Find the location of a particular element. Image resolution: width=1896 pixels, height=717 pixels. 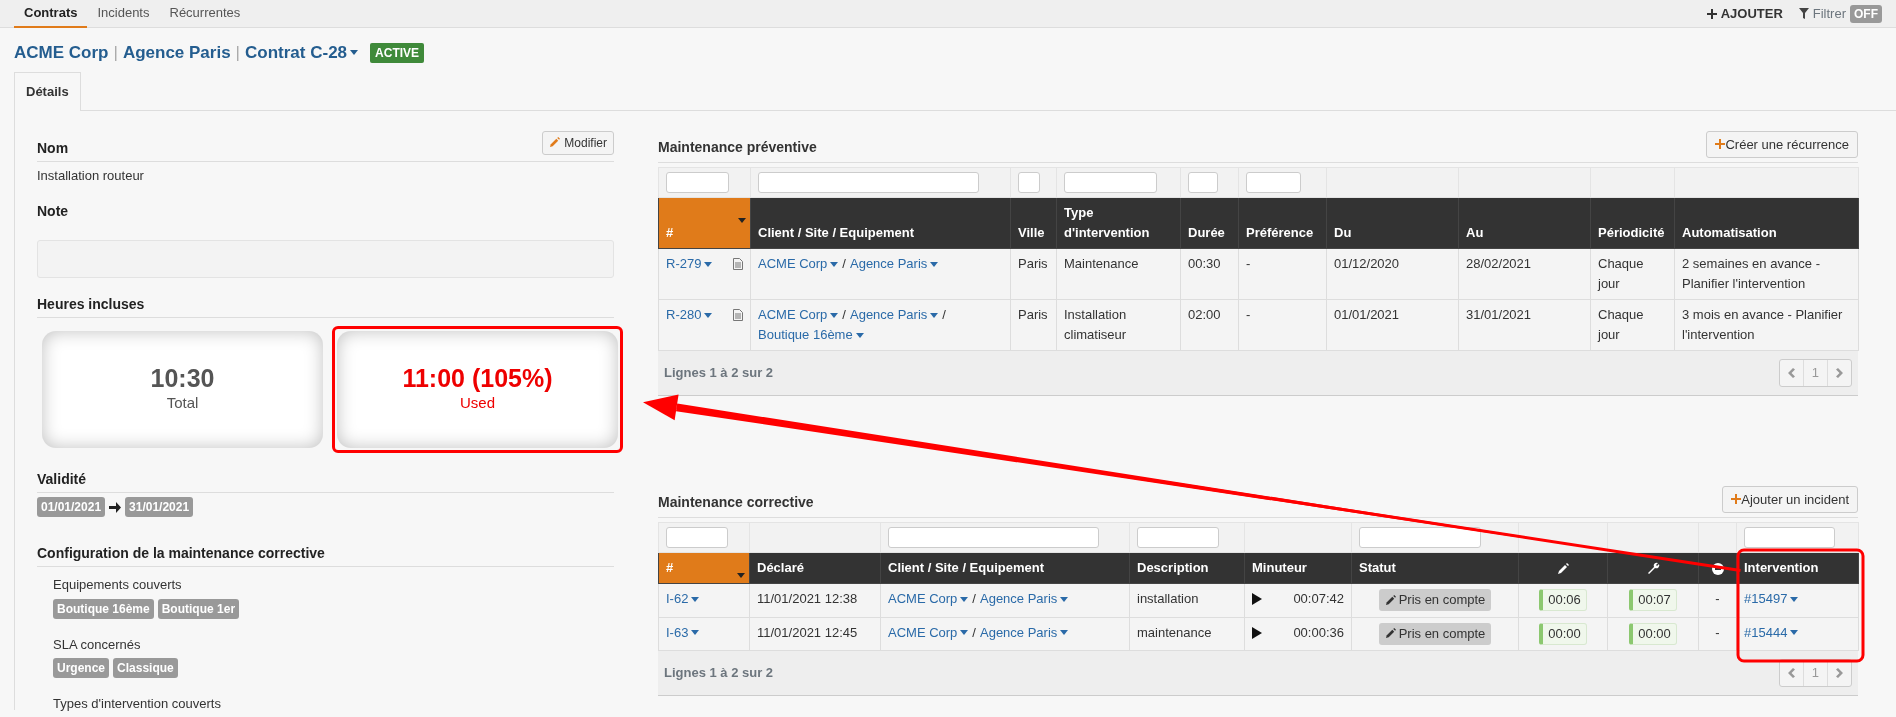

breadcrumb-link: ACME Corp is located at coordinates (61, 53).